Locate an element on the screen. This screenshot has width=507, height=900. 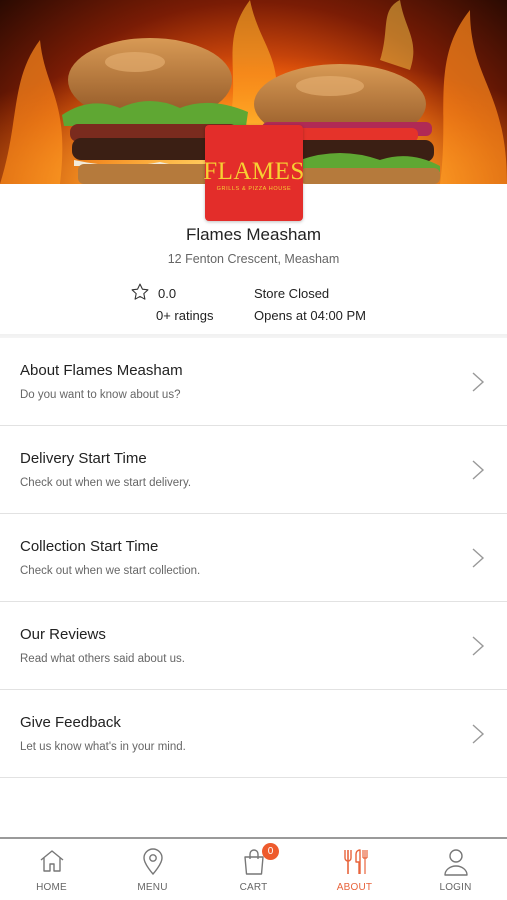
list-item-title: Give Feedback is located at coordinates (70, 722).